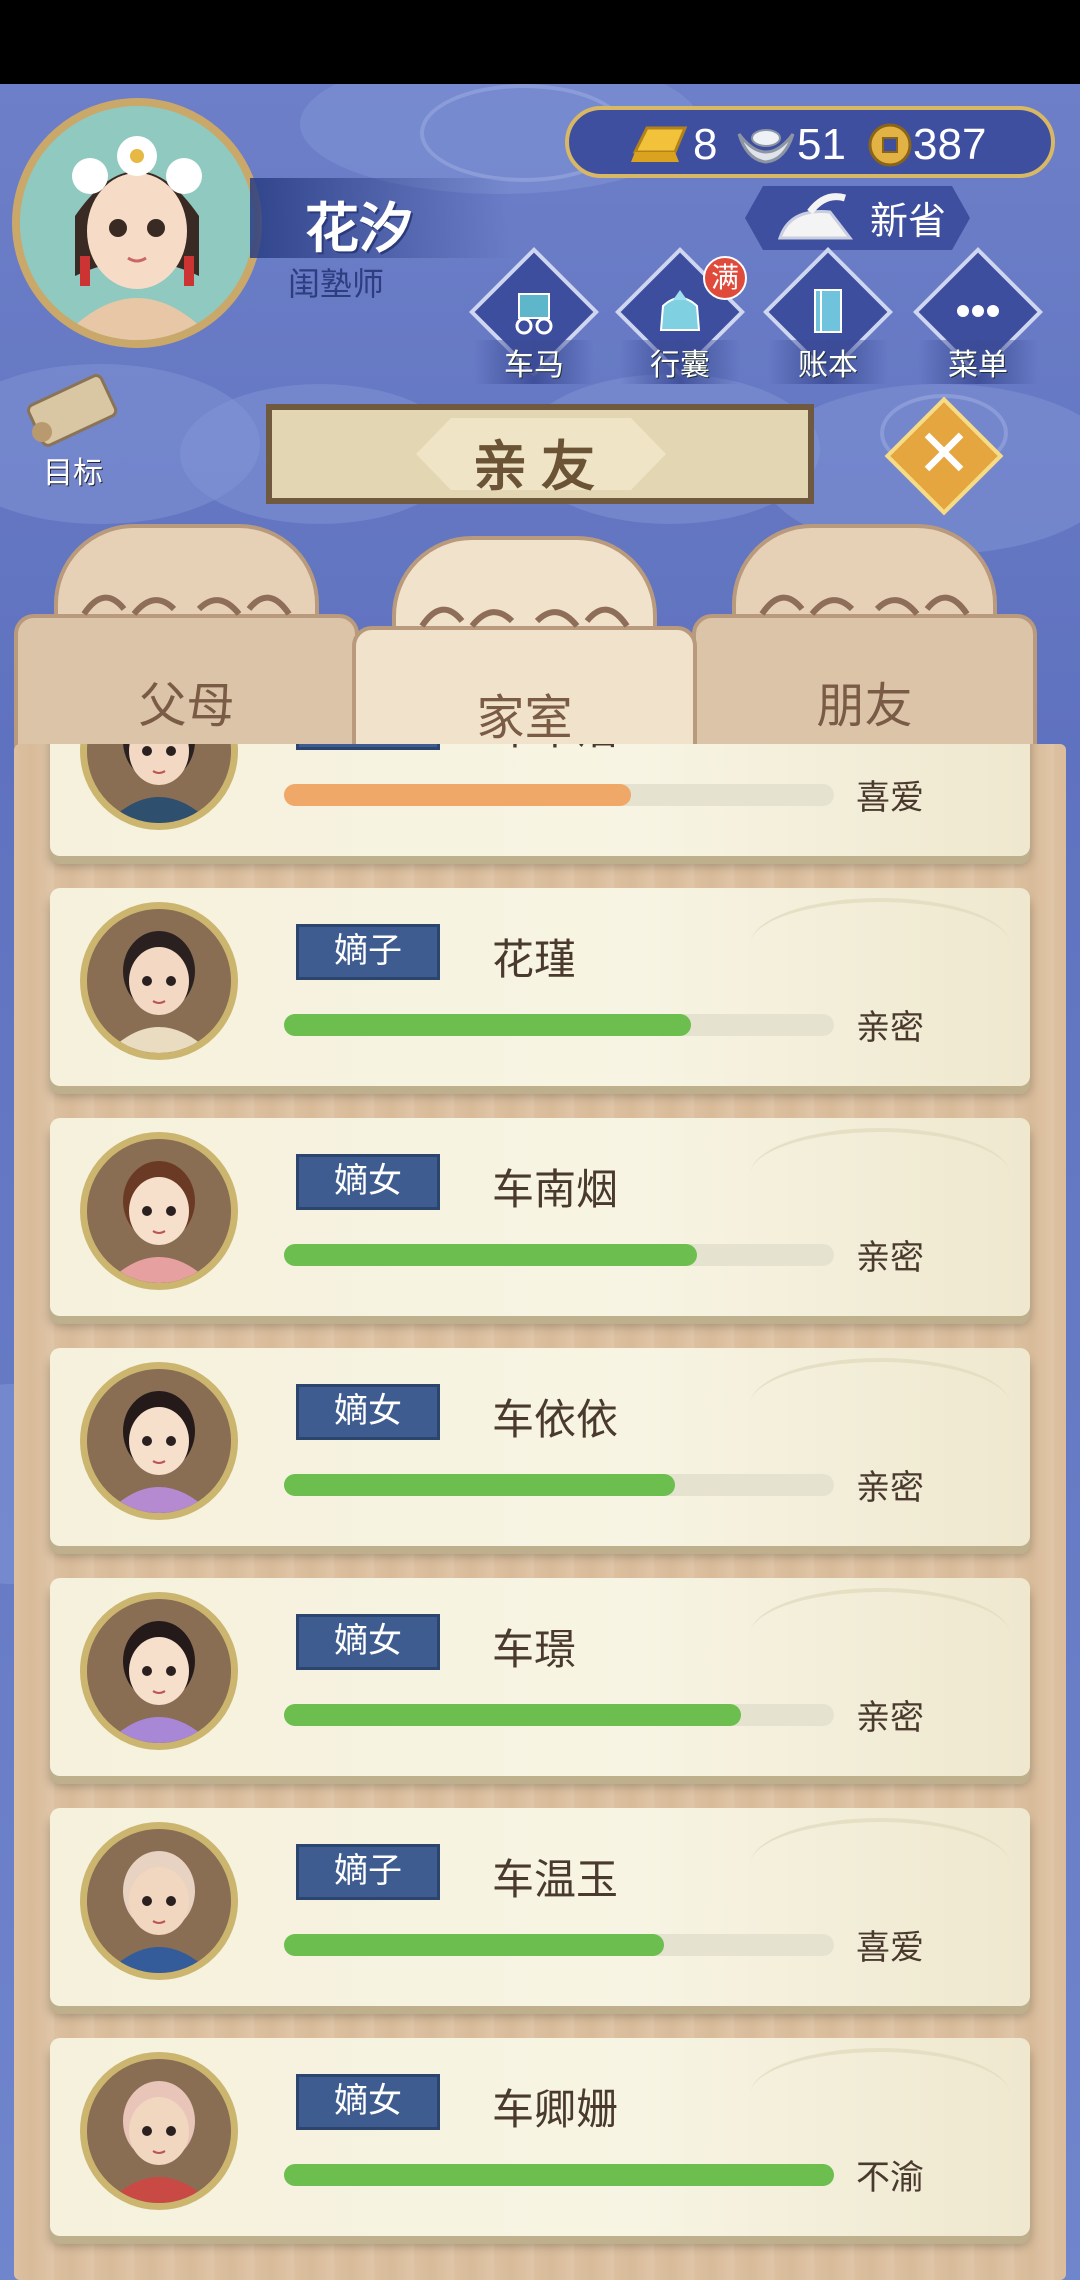 This screenshot has width=1080, height=2280. I want to click on menu-dots-icon, so click(978, 311).